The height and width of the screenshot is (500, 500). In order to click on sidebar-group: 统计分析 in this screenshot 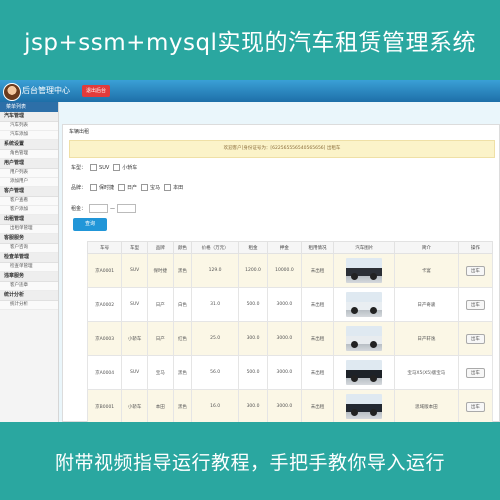, I will do `click(29, 296)`.